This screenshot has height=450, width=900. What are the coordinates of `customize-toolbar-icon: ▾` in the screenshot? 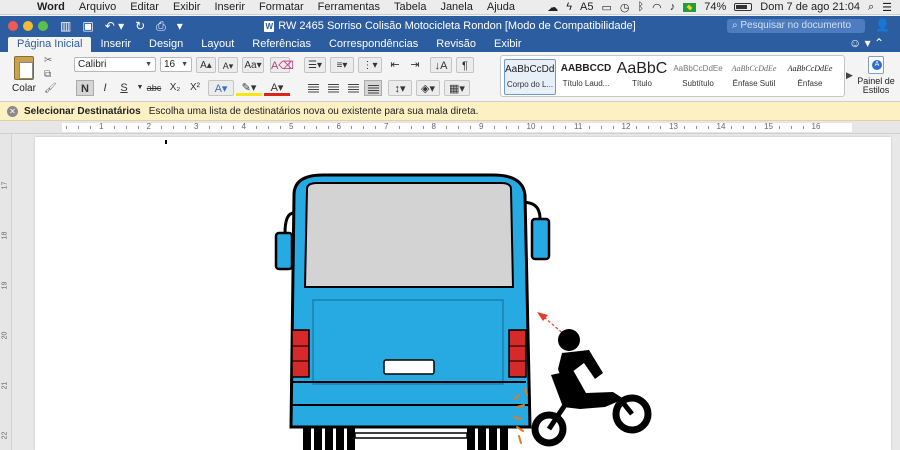 It's located at (180, 26).